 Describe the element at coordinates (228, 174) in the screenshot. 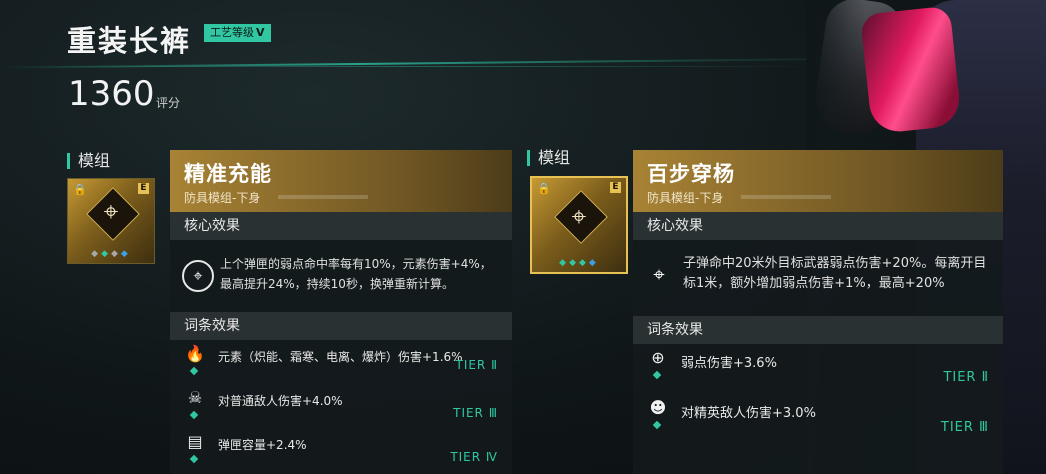

I see `module-name: 精准充能` at that location.